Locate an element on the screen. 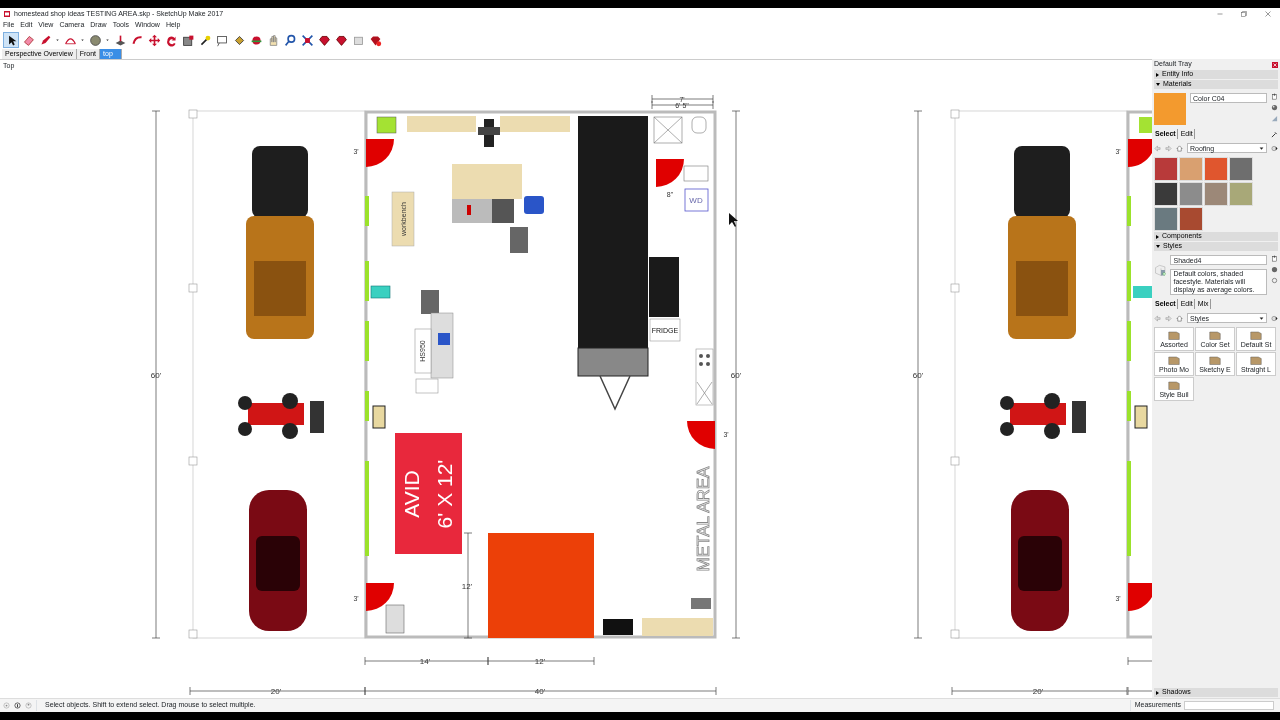 Image resolution: width=1280 pixels, height=720 pixels. move-tool is located at coordinates (154, 40).